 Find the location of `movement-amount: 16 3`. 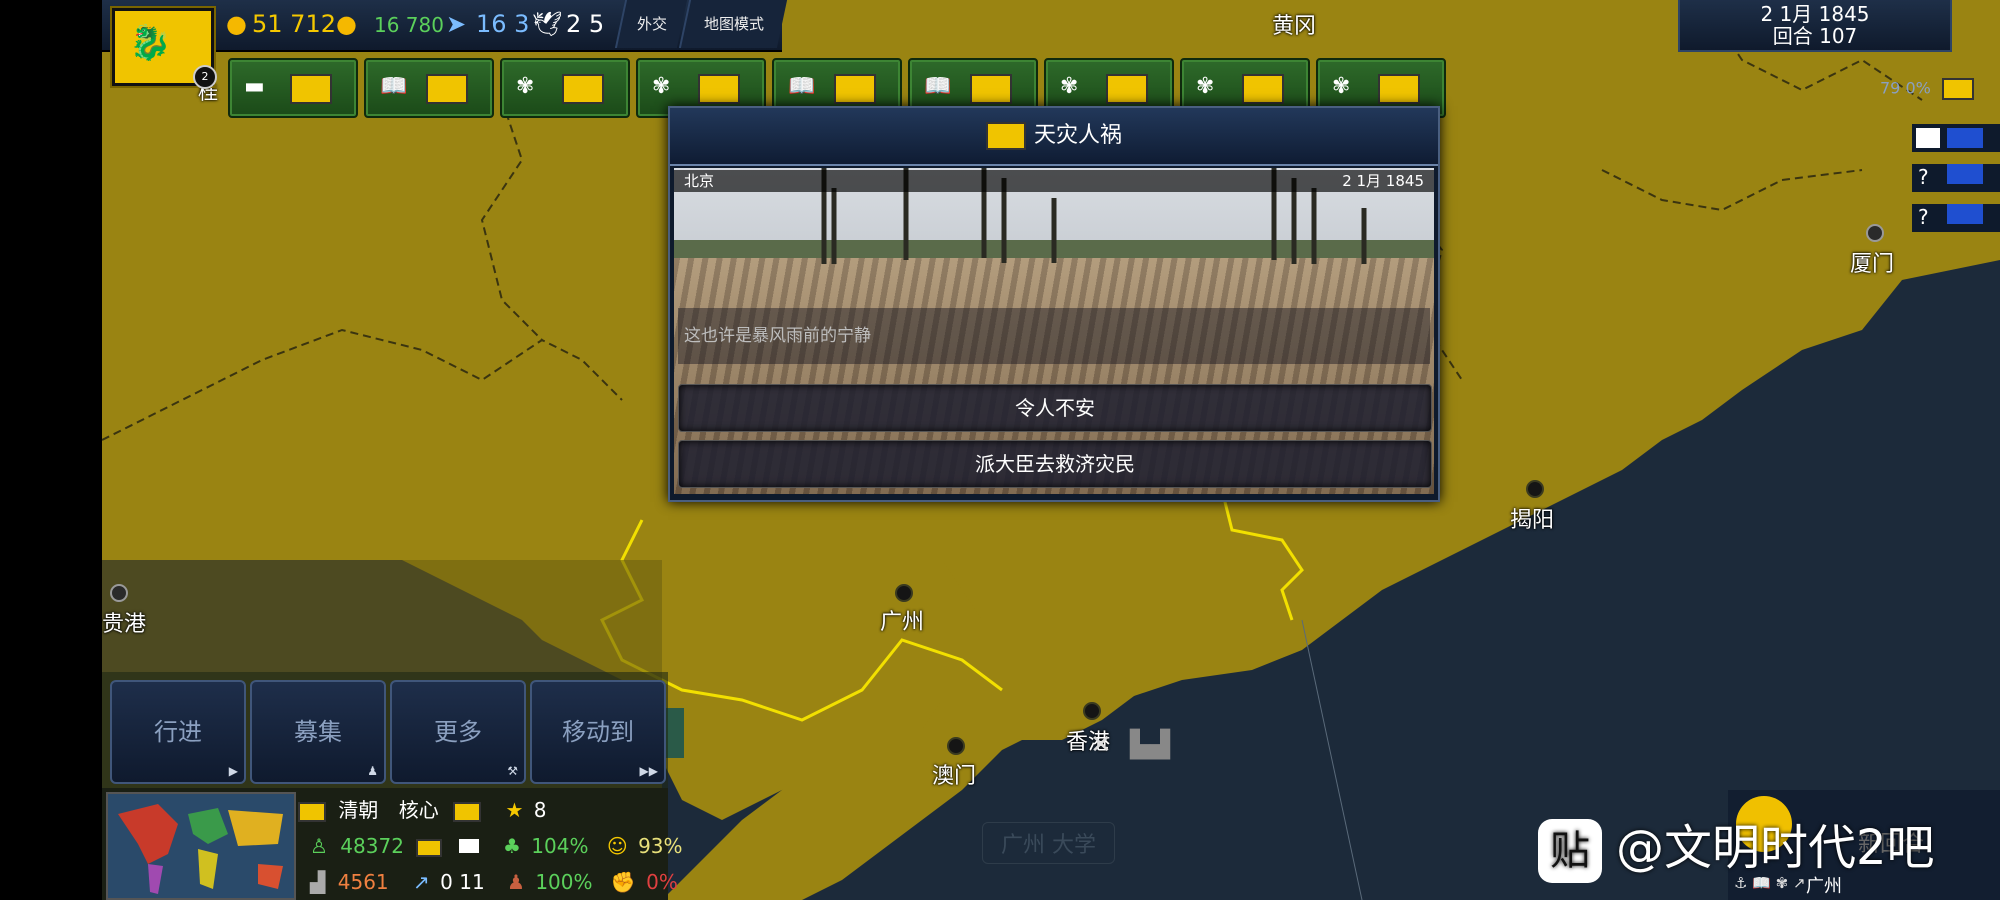

movement-amount: 16 3 is located at coordinates (503, 24).